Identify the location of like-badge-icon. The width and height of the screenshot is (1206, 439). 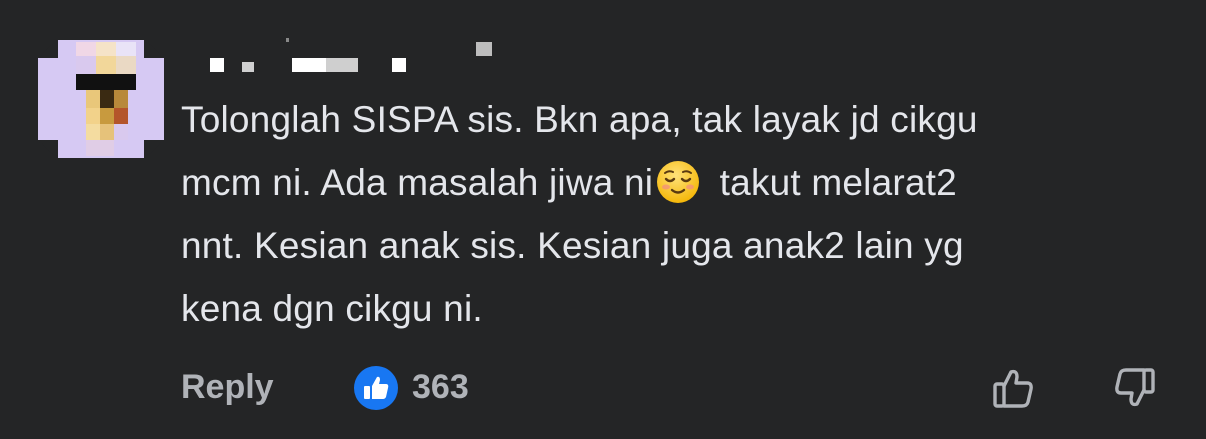
(376, 388).